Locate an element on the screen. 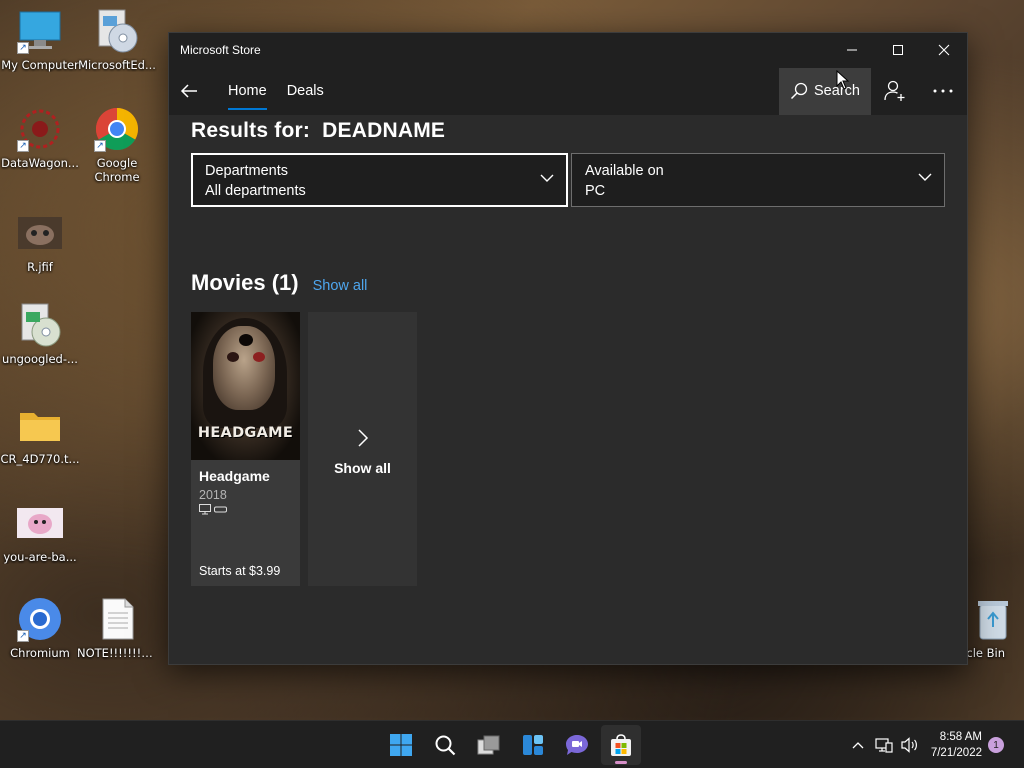 This screenshot has height=768, width=1024. desktop-icon-google-chrome: ↗ Google Chrome is located at coordinates (117, 151).